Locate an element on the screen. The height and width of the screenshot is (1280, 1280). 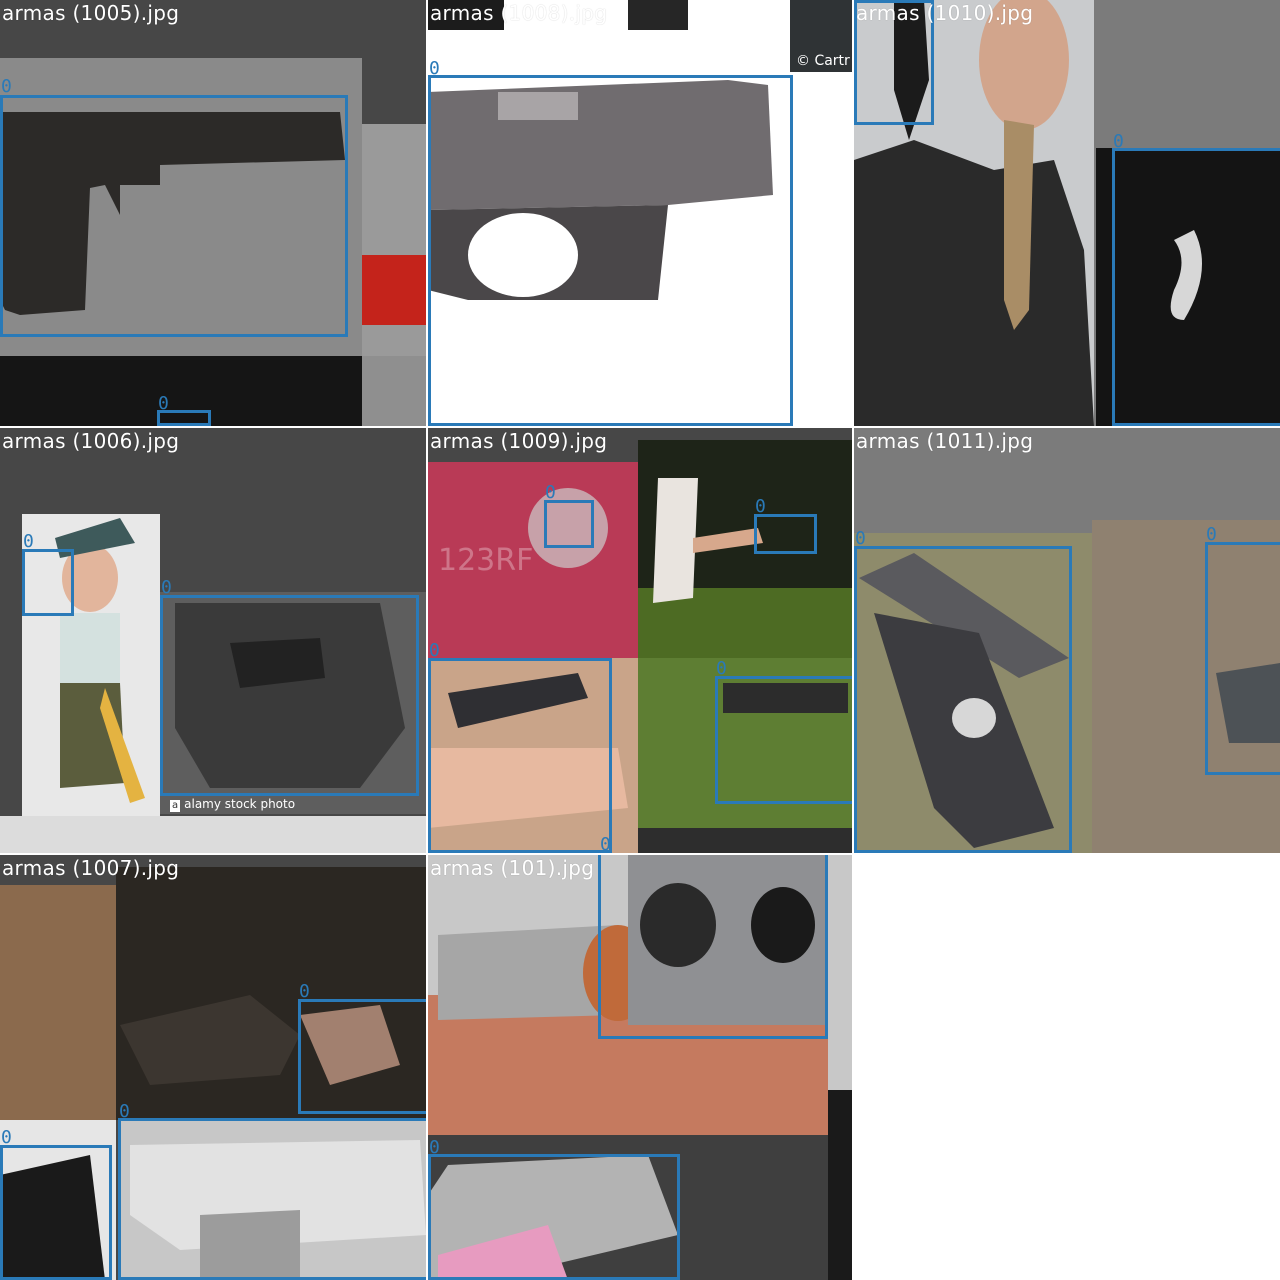
tile-filename: armas (101).jpg is located at coordinates (512, 868).